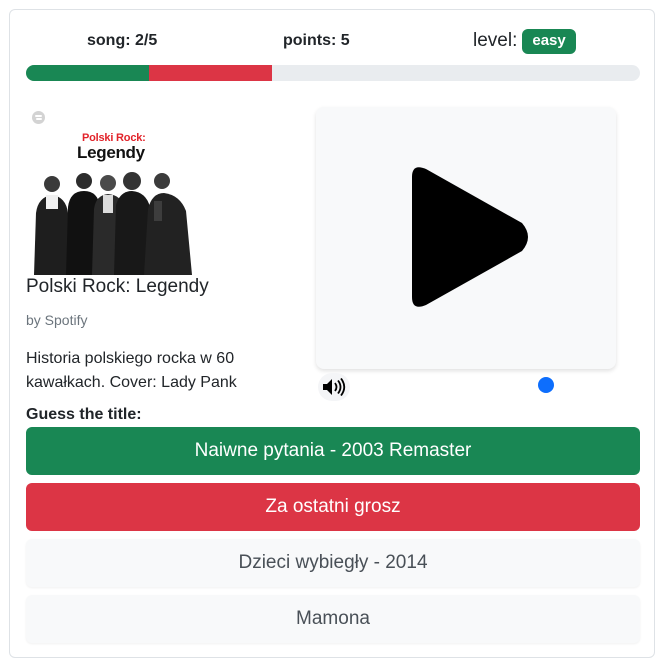 The image size is (661, 664). Describe the element at coordinates (333, 451) in the screenshot. I see `answer-button-1: Naiwne pytania - 2003 Remaster` at that location.